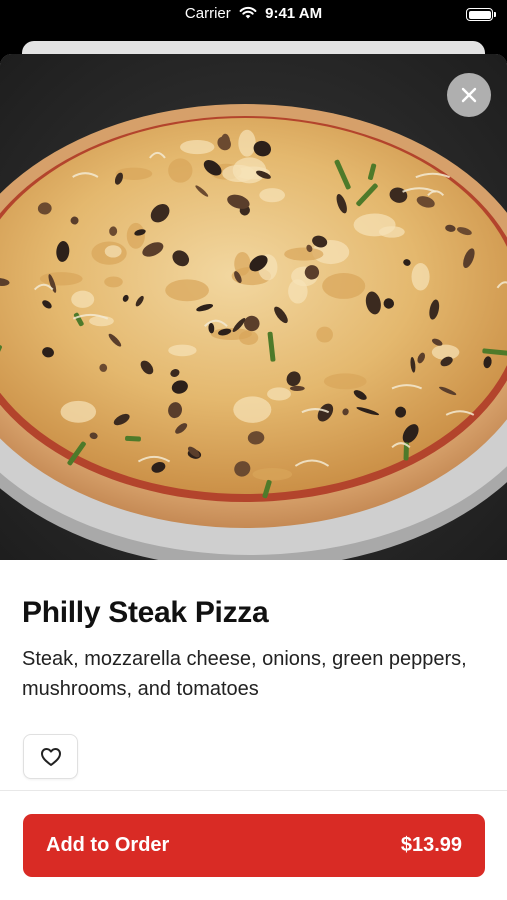 The width and height of the screenshot is (507, 900). I want to click on close-icon, so click(469, 95).